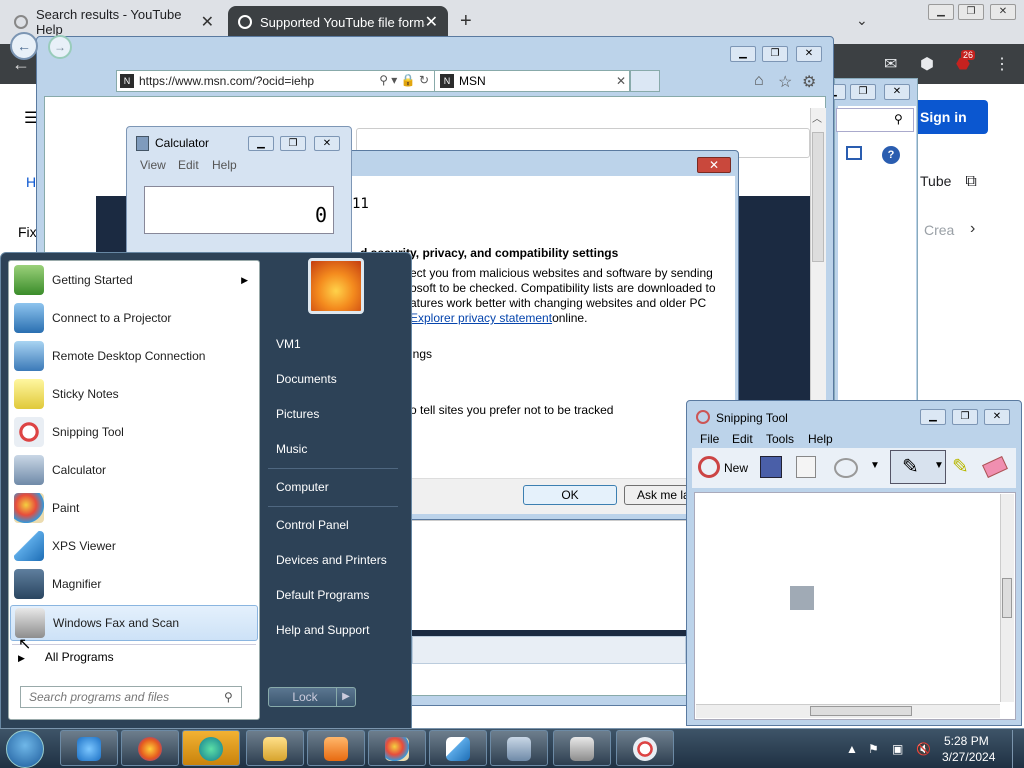 Image resolution: width=1024 pixels, height=768 pixels. Describe the element at coordinates (939, 465) in the screenshot. I see `pen-dropdown-icon: ▼` at that location.